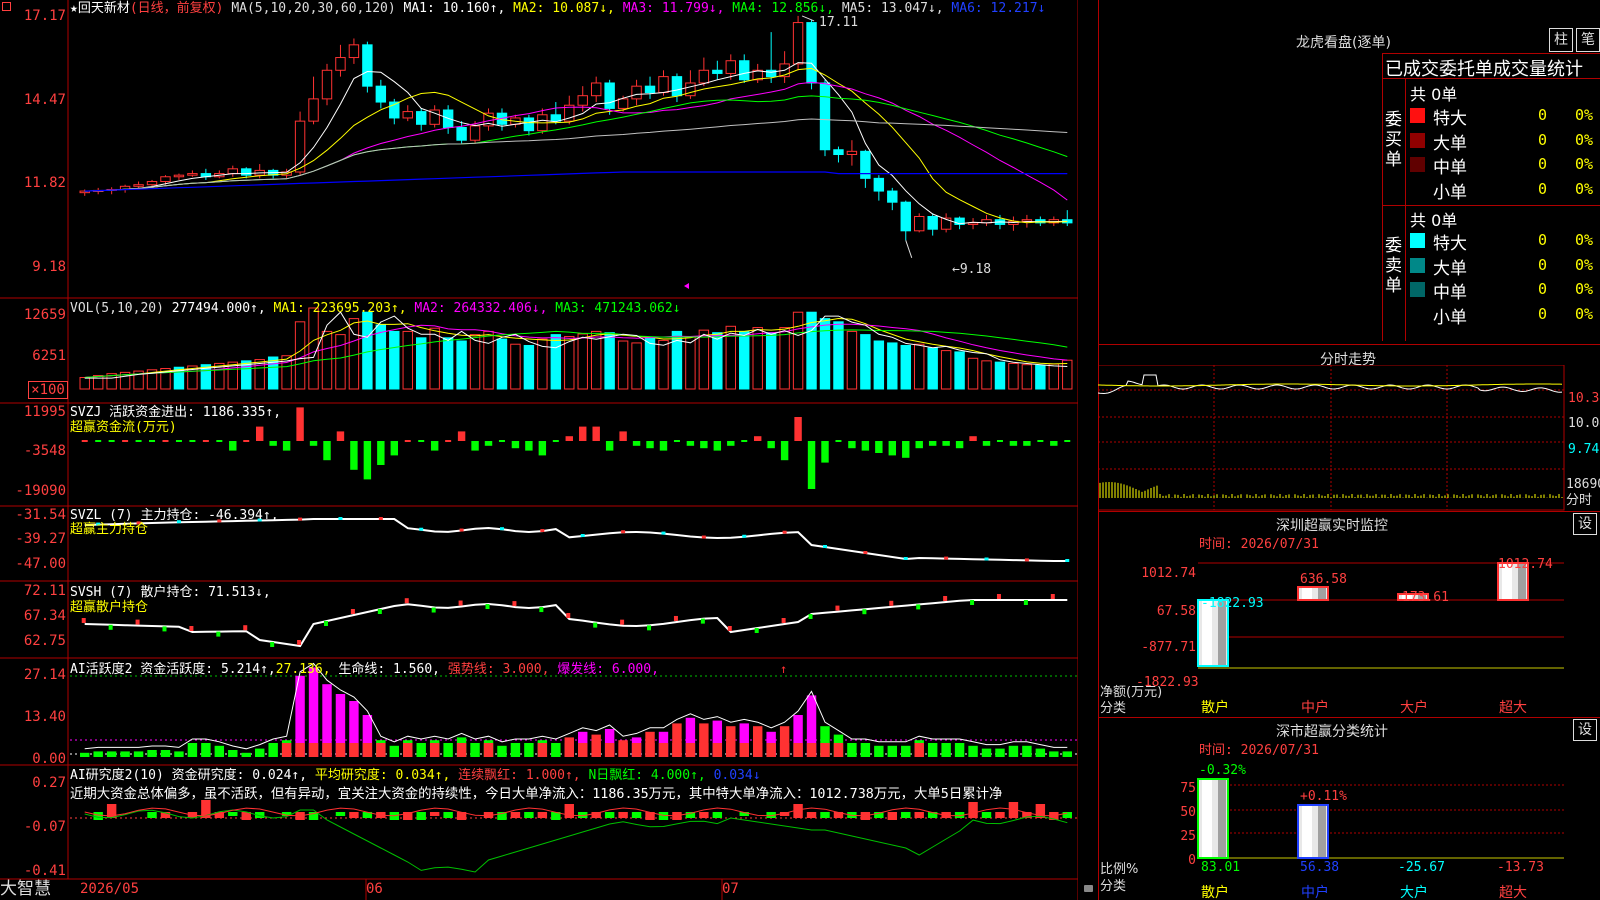 The image size is (1600, 900). Describe the element at coordinates (48, 390) in the screenshot. I see `vol-unit-button: ×100` at that location.